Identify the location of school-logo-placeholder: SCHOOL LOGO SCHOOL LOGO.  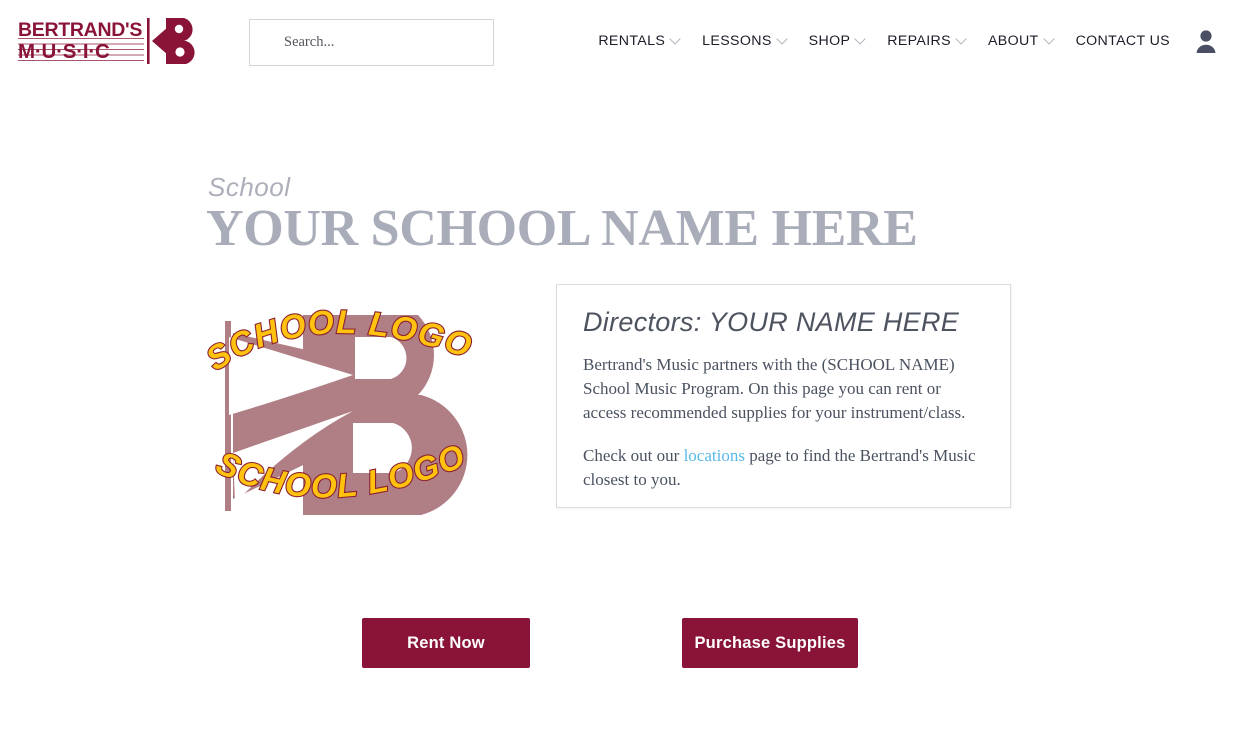
(345, 415).